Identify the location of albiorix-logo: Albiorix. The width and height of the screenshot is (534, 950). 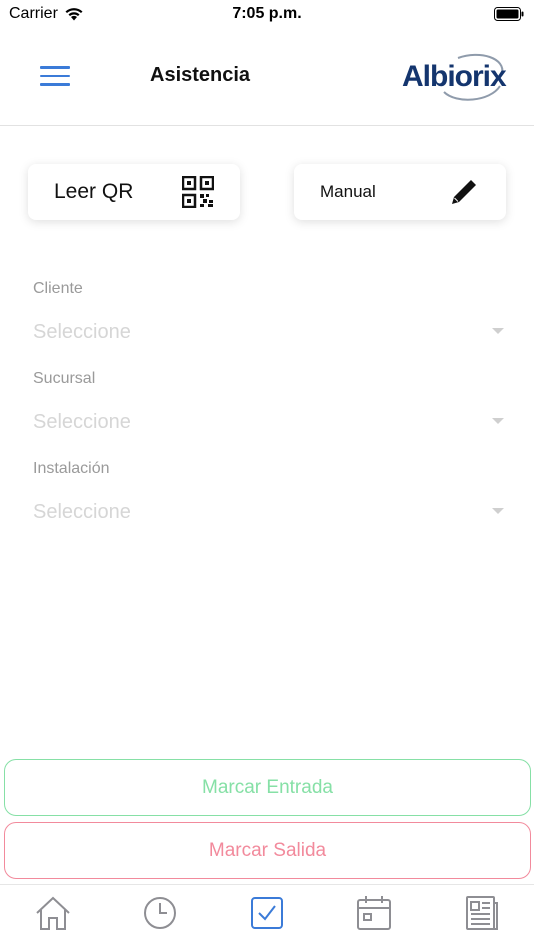
(455, 77).